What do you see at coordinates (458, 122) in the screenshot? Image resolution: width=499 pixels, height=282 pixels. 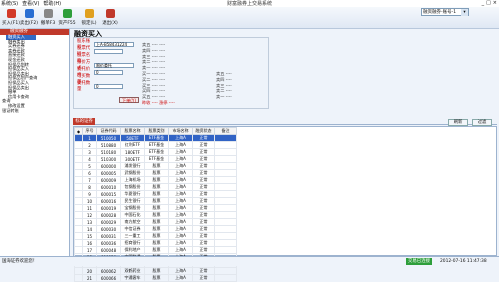 I see `refresh-button: 刷新` at bounding box center [458, 122].